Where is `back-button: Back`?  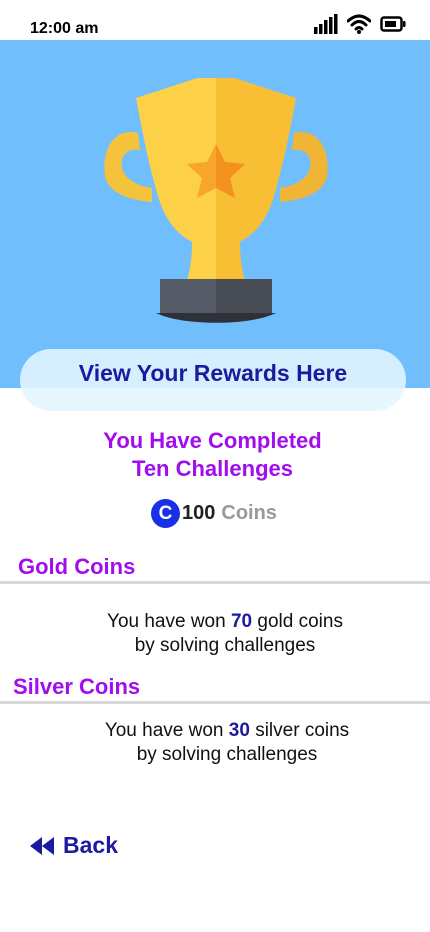
back-button: Back is located at coordinates (73, 845).